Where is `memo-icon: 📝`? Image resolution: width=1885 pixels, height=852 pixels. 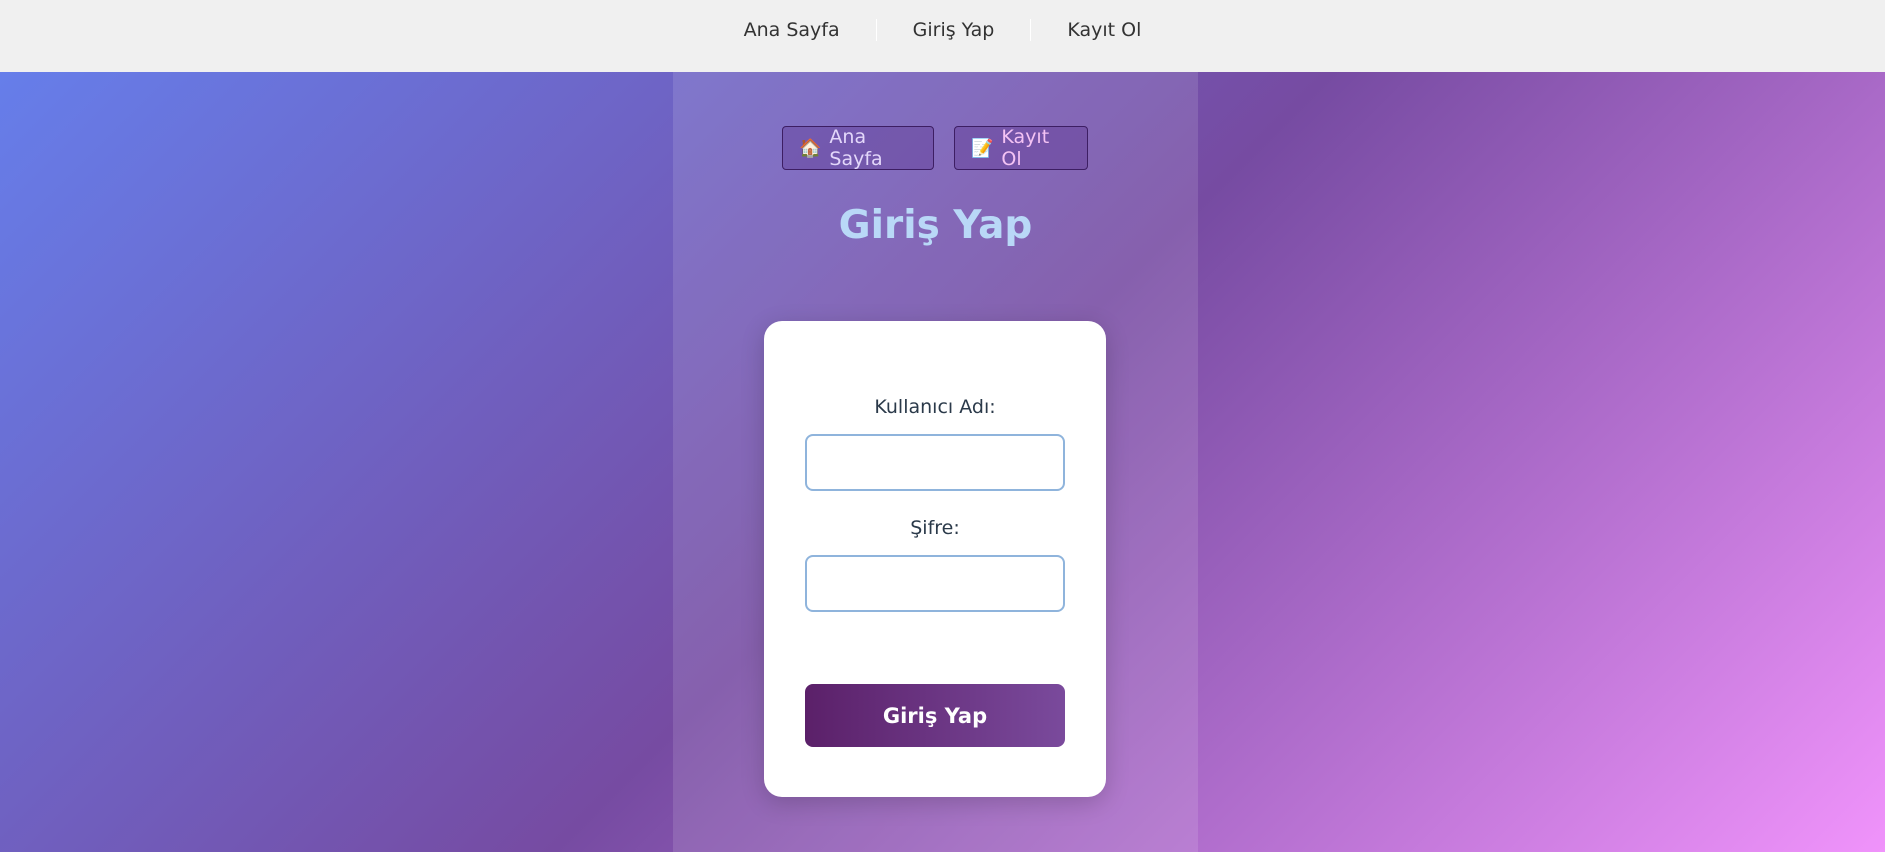
memo-icon: 📝 is located at coordinates (982, 148).